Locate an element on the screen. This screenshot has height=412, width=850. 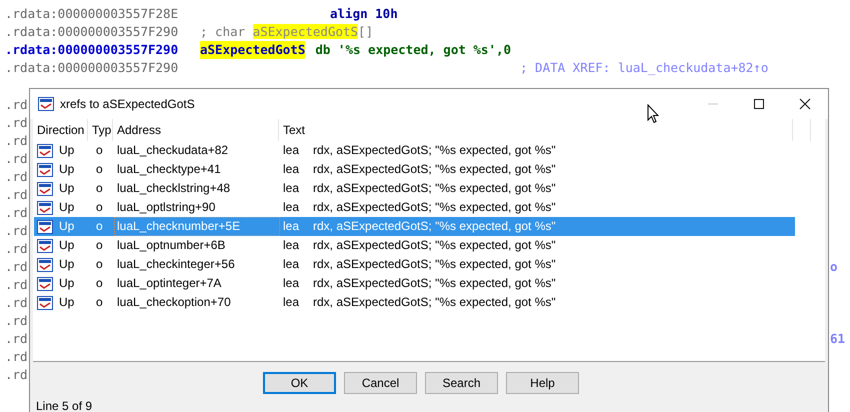
table-cell-text: luaL_optlstring+90 is located at coordinates (166, 207).